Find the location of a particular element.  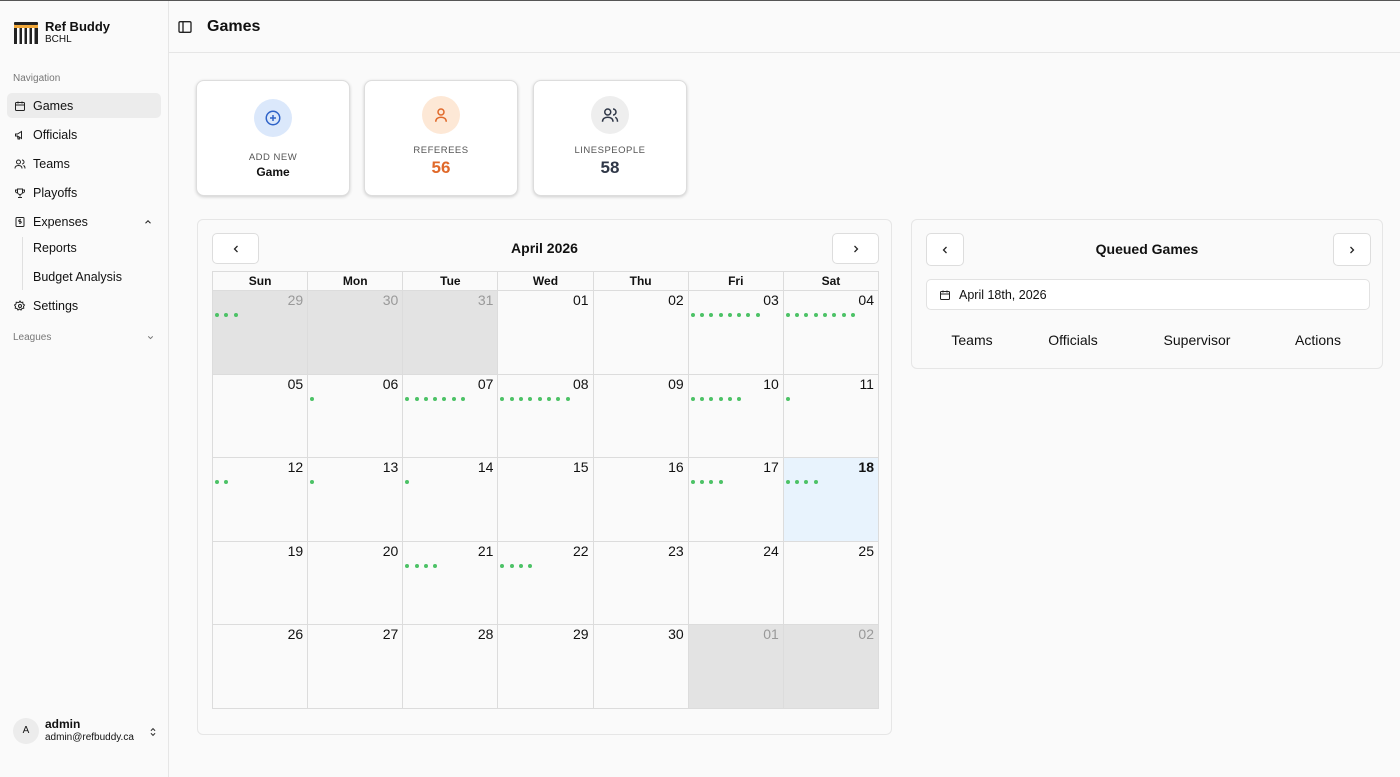

day-number: 06 is located at coordinates (390, 383).